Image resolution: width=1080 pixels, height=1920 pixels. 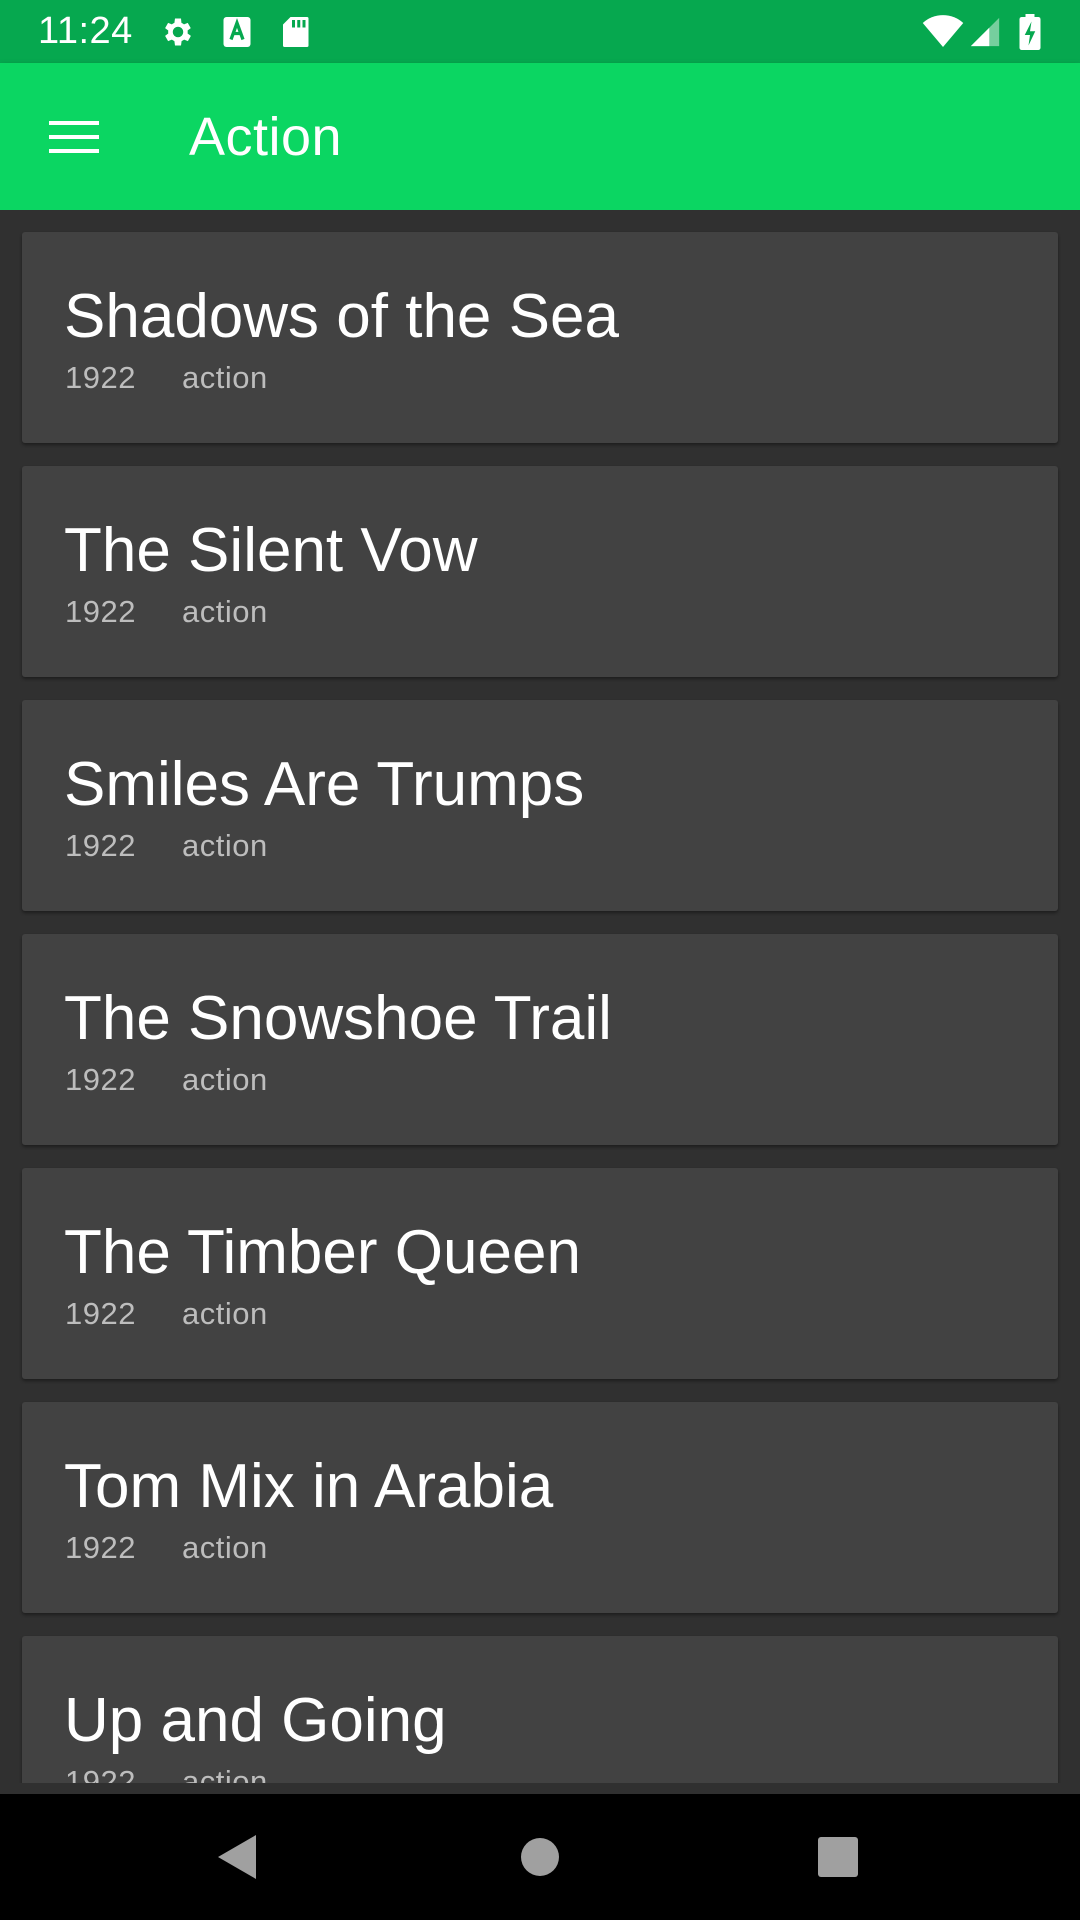 What do you see at coordinates (85, 31) in the screenshot?
I see `status-time: 11:24` at bounding box center [85, 31].